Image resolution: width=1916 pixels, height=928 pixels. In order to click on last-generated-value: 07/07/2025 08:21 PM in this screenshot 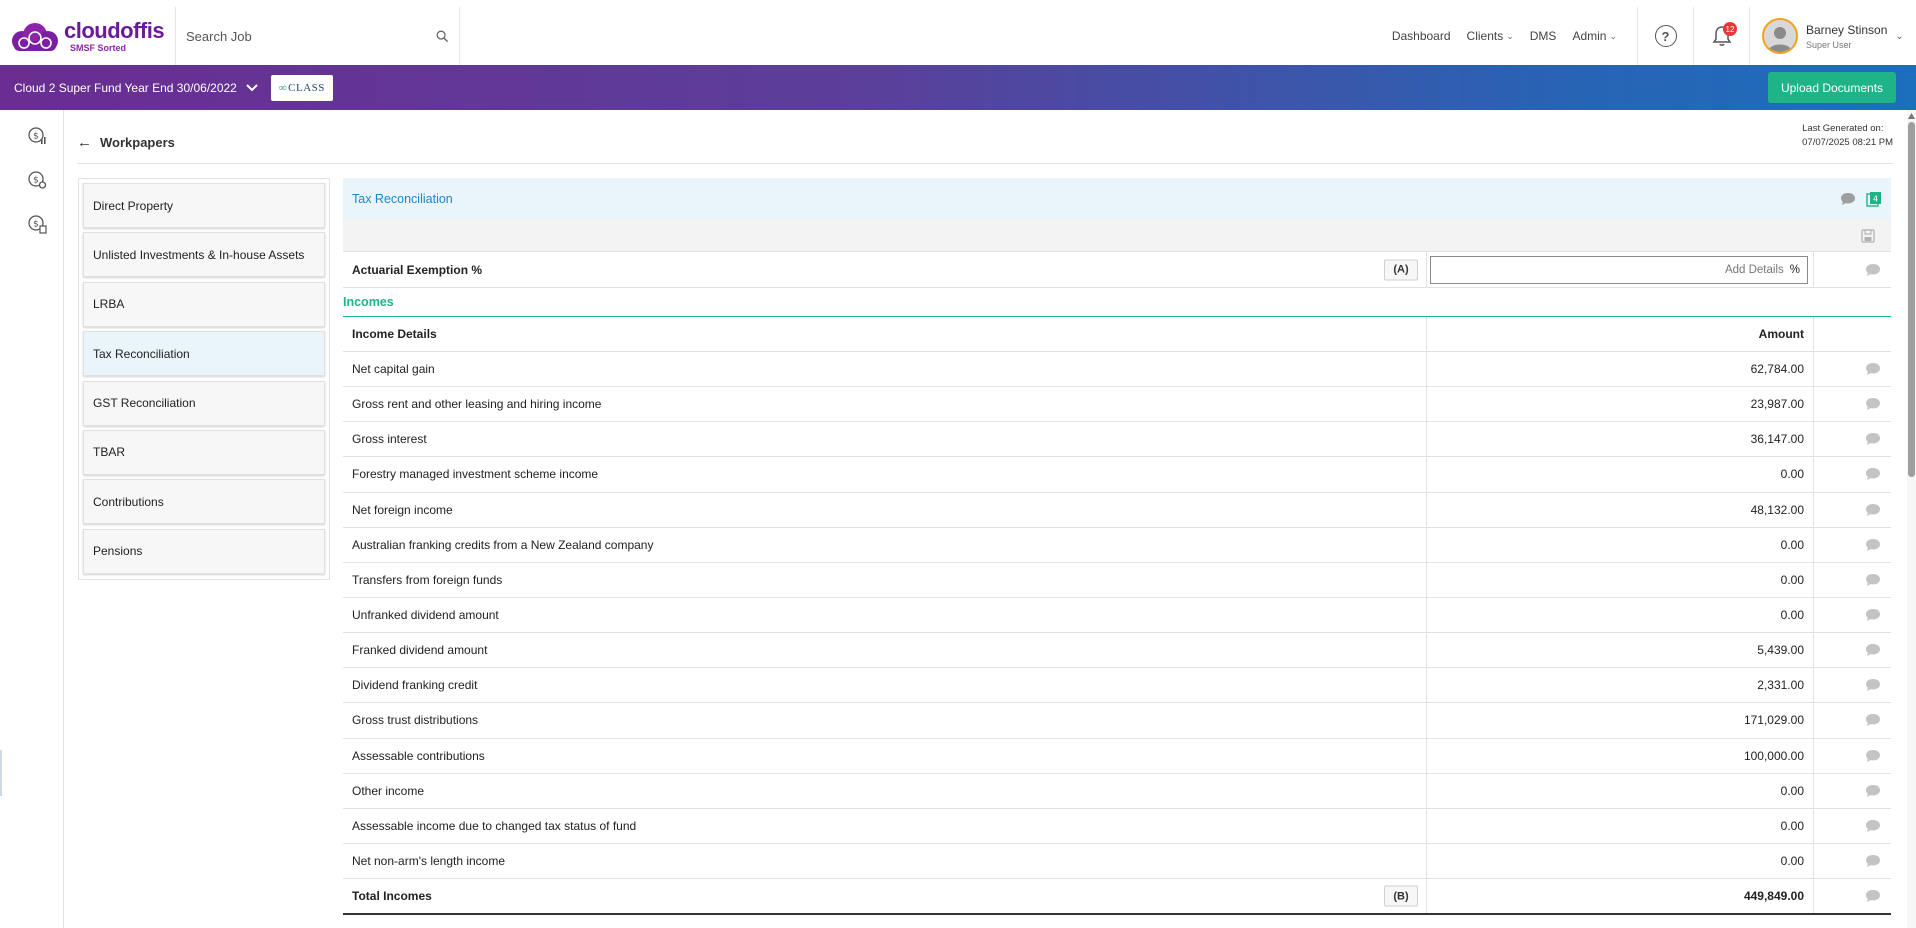, I will do `click(1847, 142)`.